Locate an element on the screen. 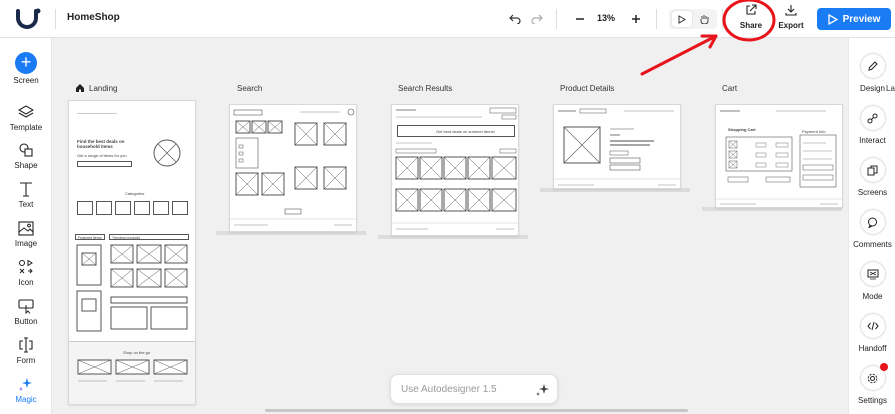  tool-button: Button is located at coordinates (26, 311).